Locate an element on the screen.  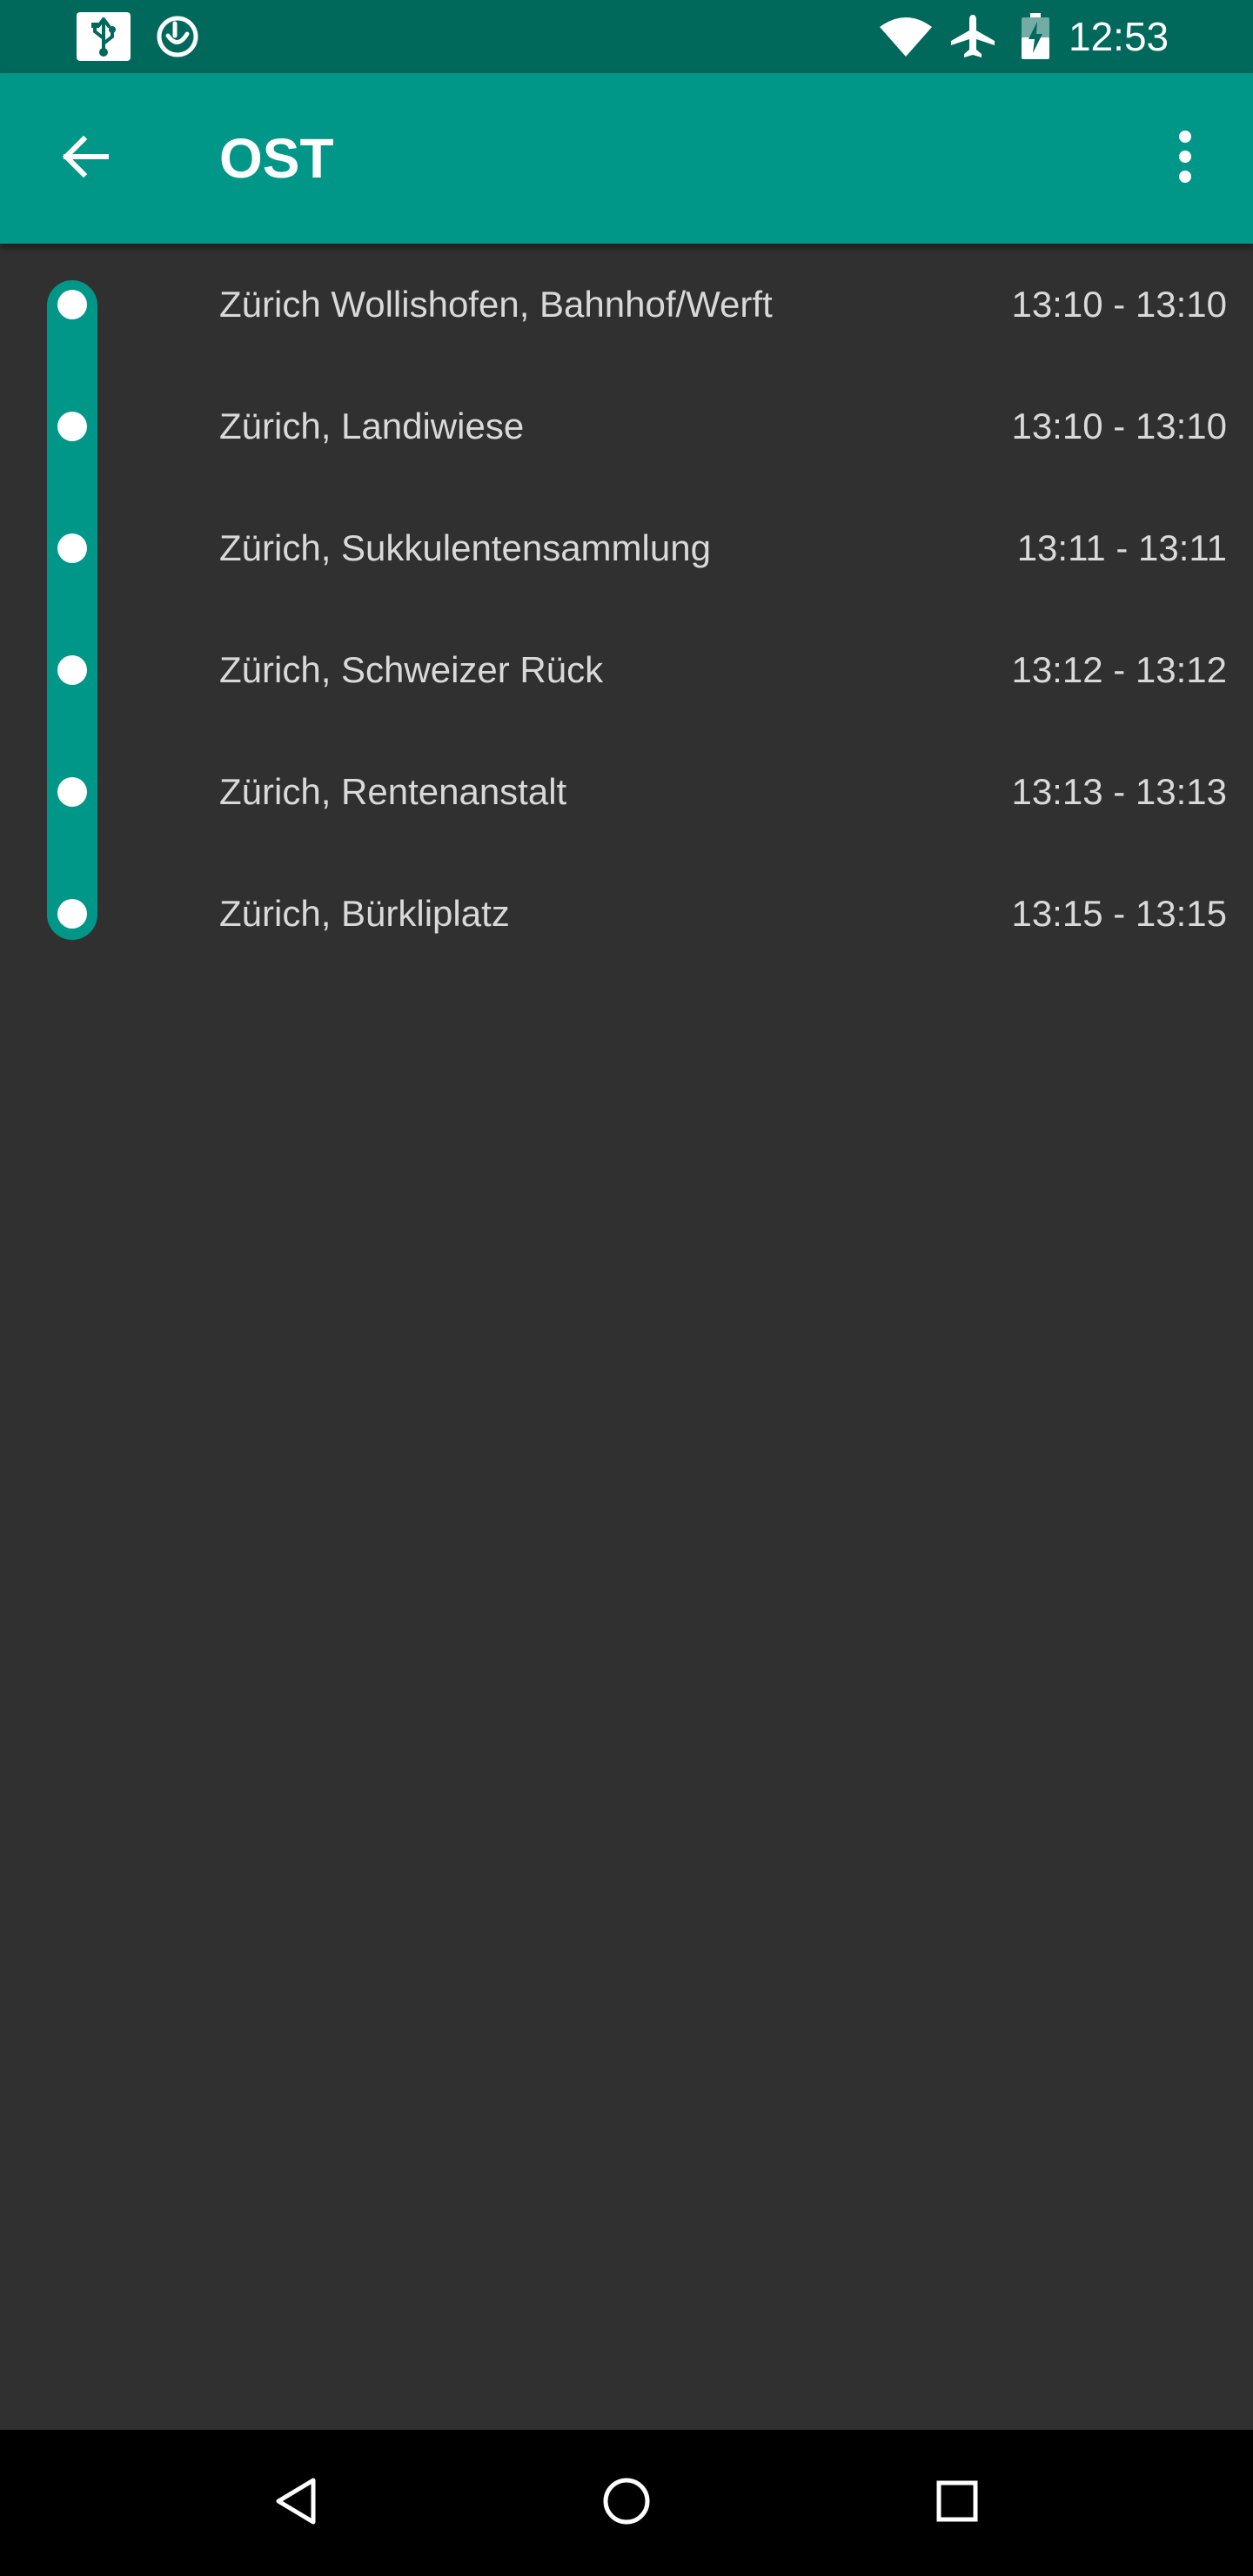
usb-icon is located at coordinates (104, 37).